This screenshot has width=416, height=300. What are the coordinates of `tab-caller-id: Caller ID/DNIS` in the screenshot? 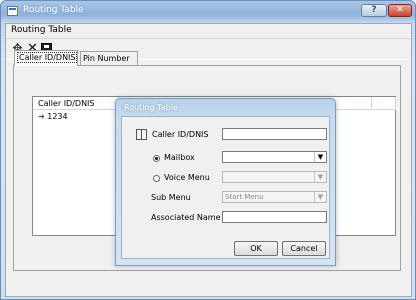 It's located at (46, 58).